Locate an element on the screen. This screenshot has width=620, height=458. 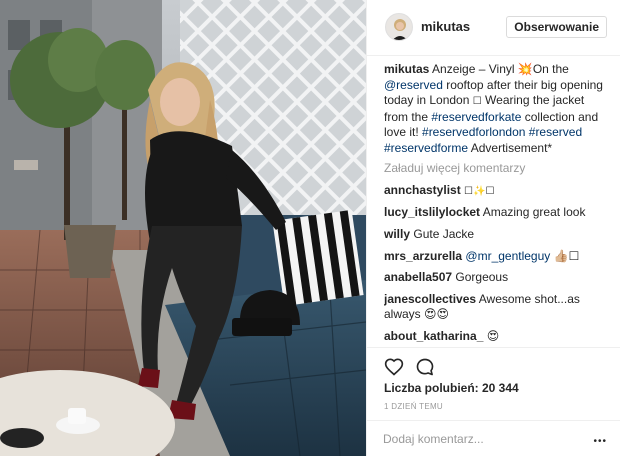
post-header: mikutas Obserwowanie is located at coordinates (493, 28).